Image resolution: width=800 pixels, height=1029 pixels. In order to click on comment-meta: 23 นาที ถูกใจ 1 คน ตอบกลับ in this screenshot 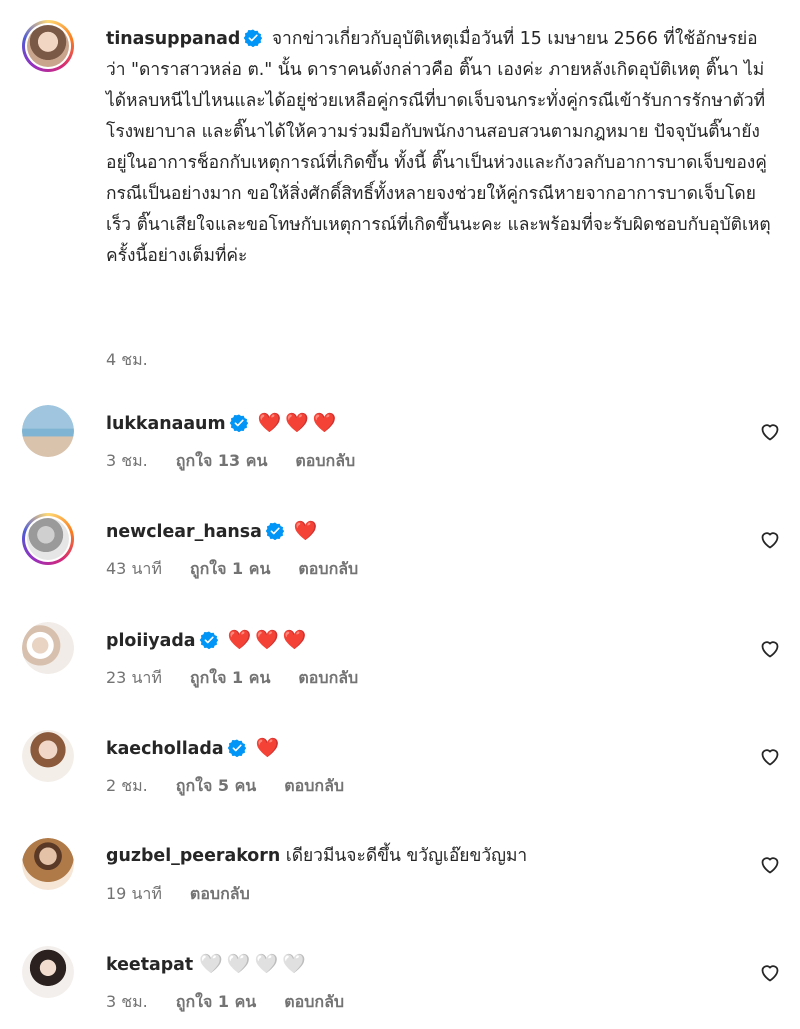, I will do `click(246, 678)`.